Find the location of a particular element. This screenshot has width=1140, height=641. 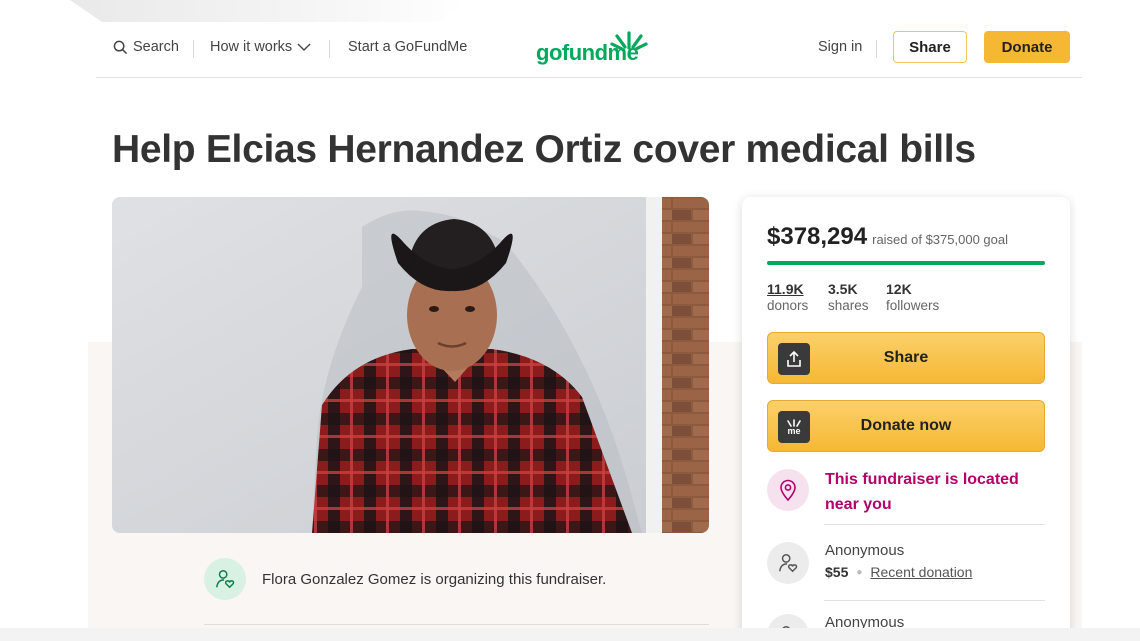

progress-fill is located at coordinates (906, 263).